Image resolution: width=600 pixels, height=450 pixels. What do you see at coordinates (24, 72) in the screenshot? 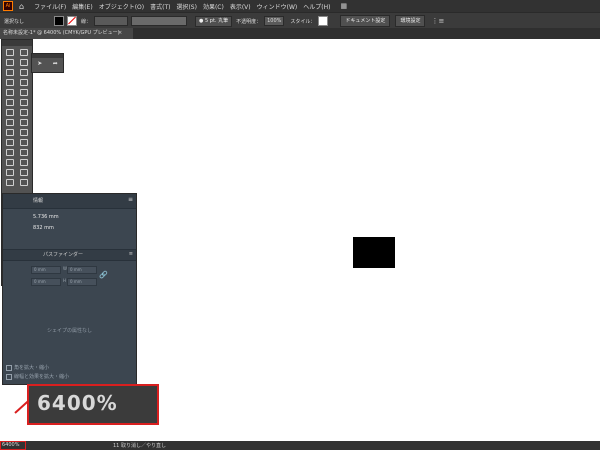
I see `curvature-tool-icon` at bounding box center [24, 72].